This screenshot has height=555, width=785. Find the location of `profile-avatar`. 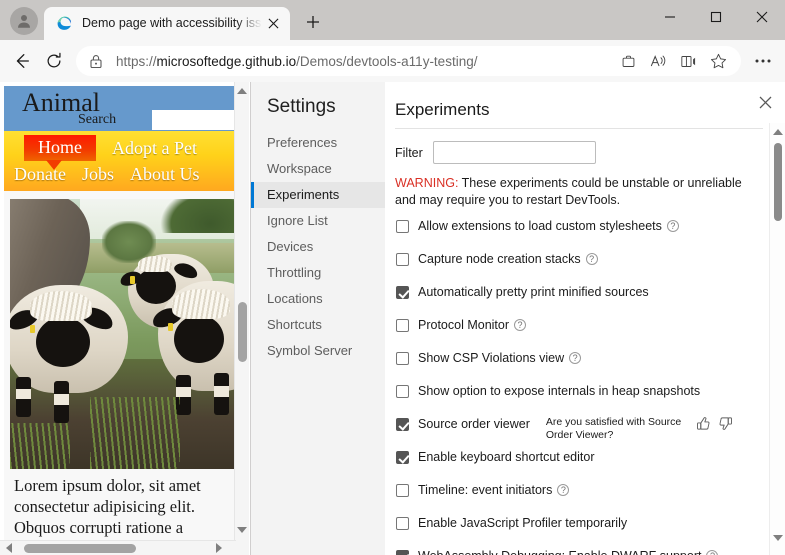

profile-avatar is located at coordinates (24, 21).